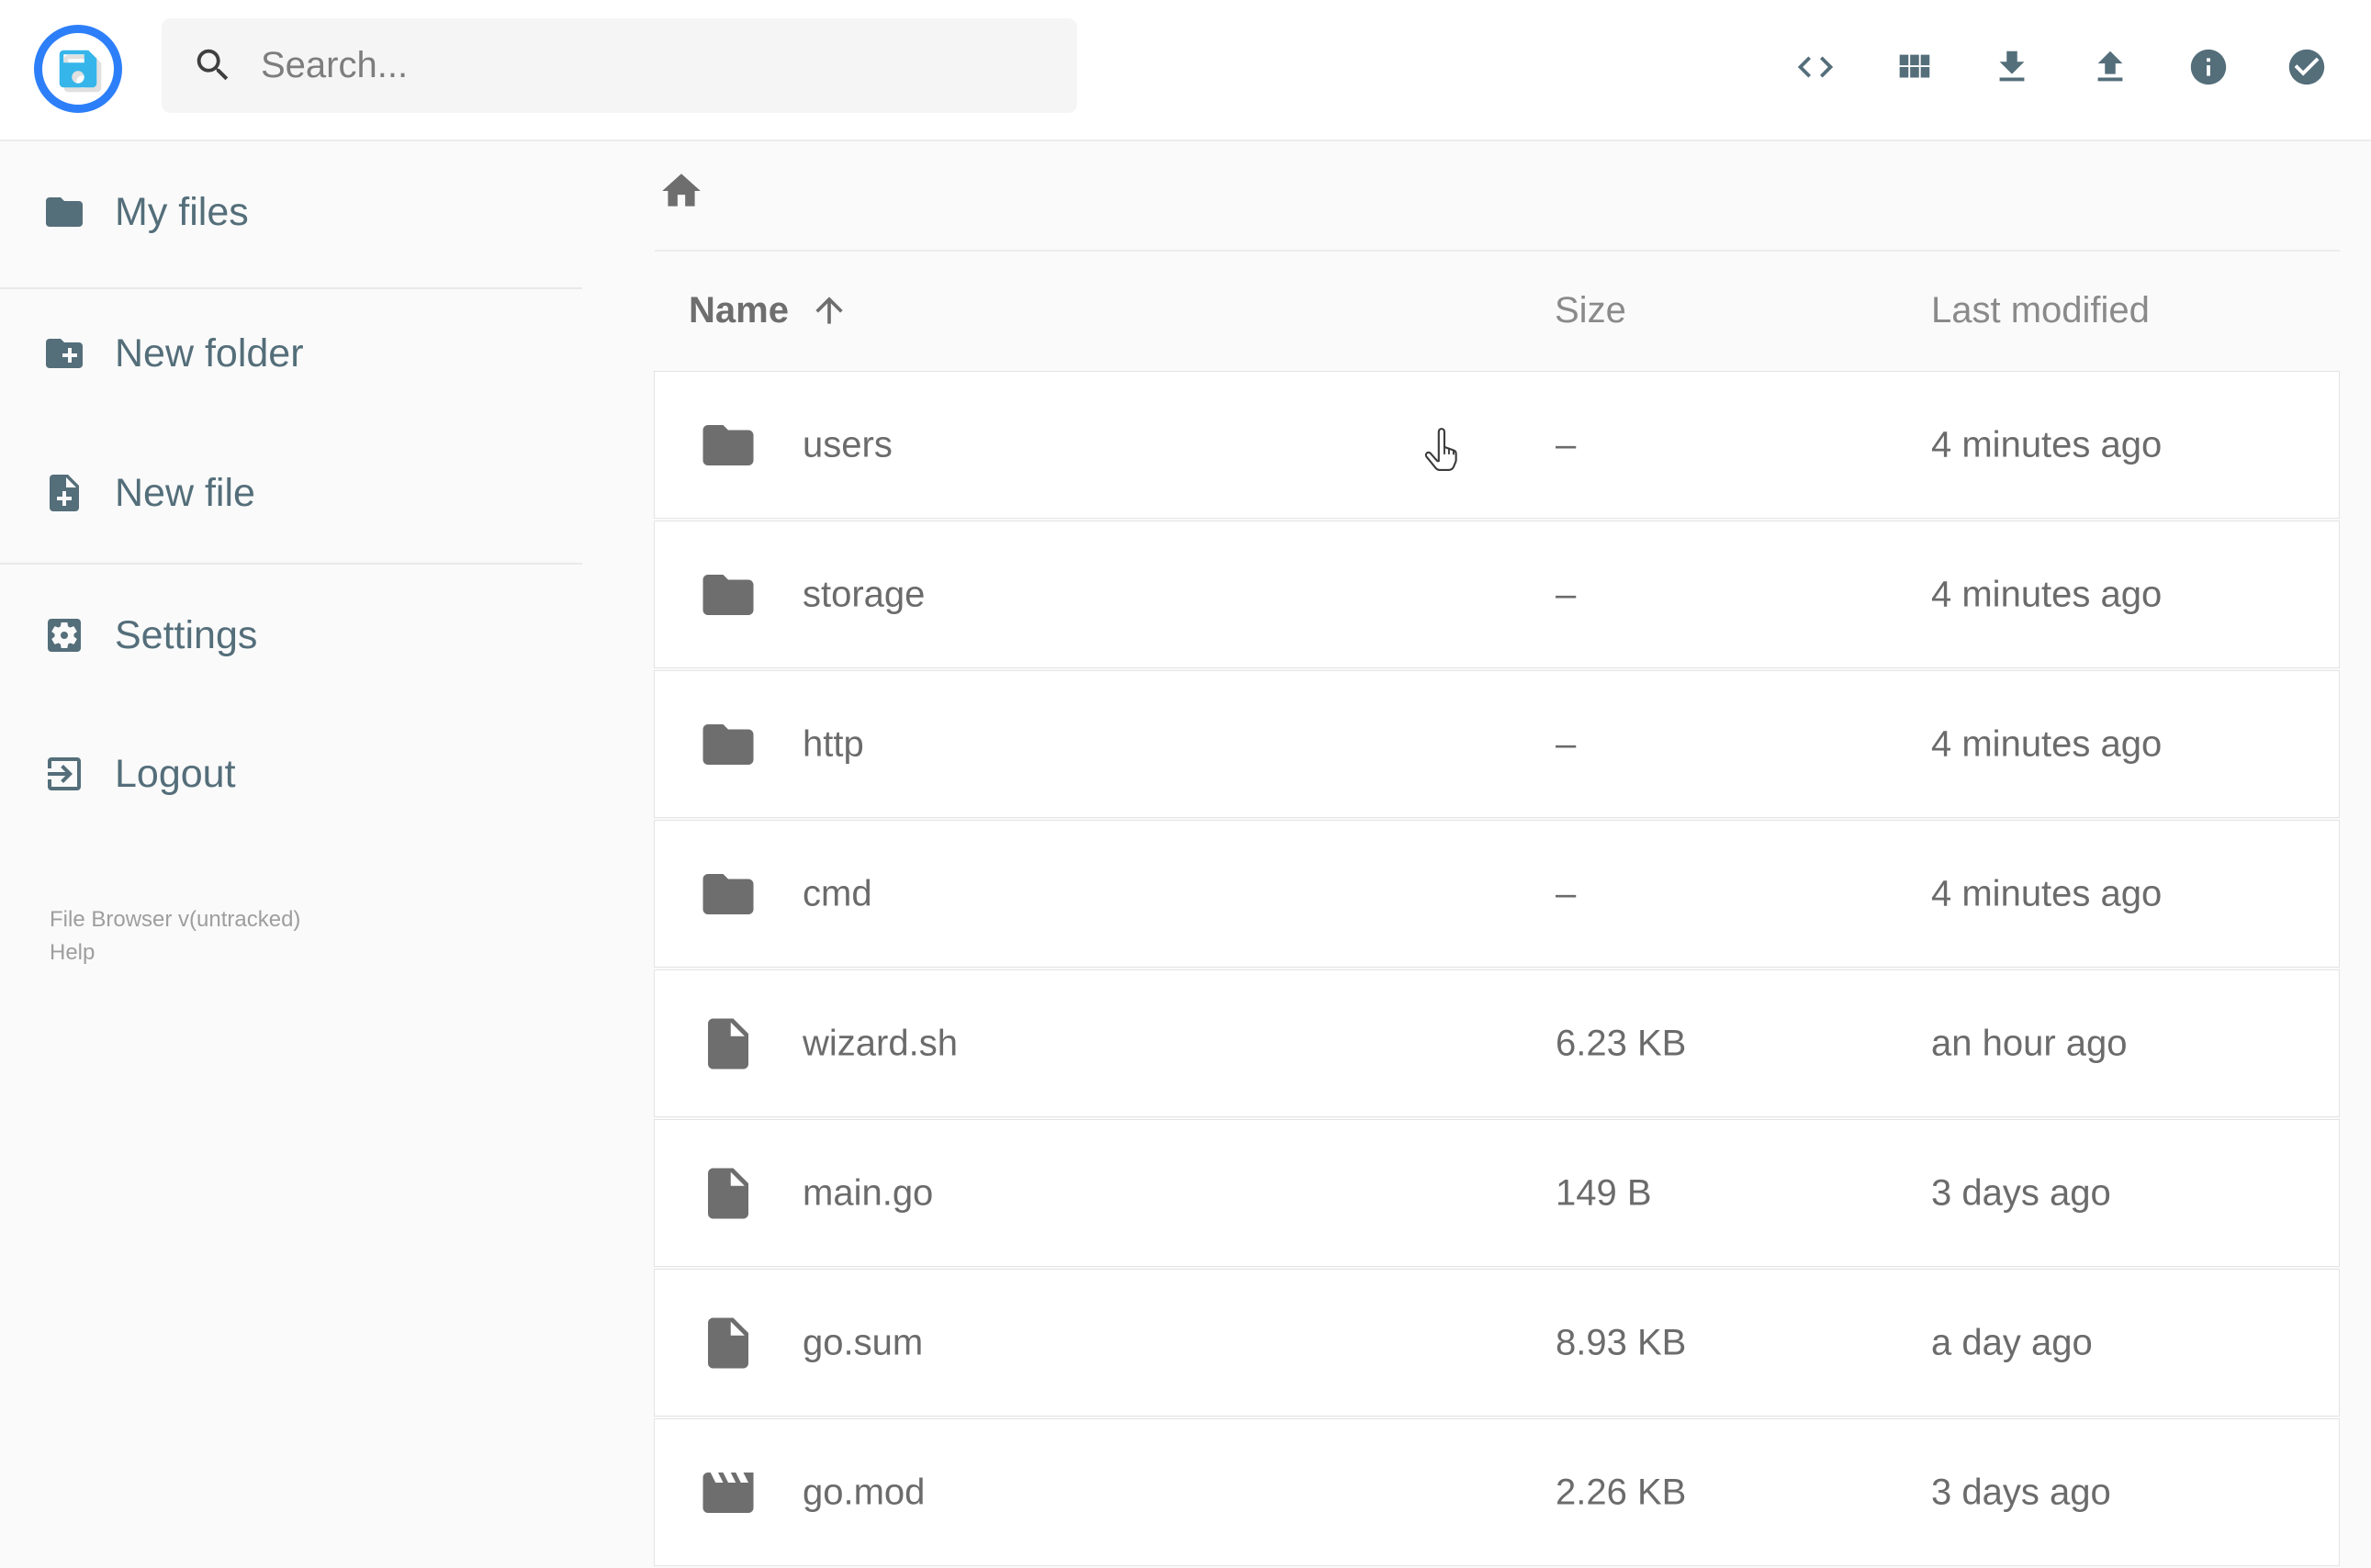 This screenshot has width=2371, height=1568. I want to click on grid-view-icon, so click(1914, 67).